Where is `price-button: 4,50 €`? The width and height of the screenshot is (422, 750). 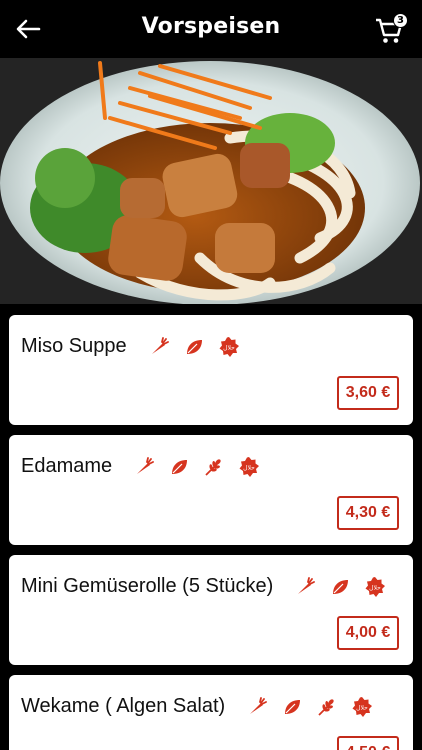 price-button: 4,50 € is located at coordinates (368, 743).